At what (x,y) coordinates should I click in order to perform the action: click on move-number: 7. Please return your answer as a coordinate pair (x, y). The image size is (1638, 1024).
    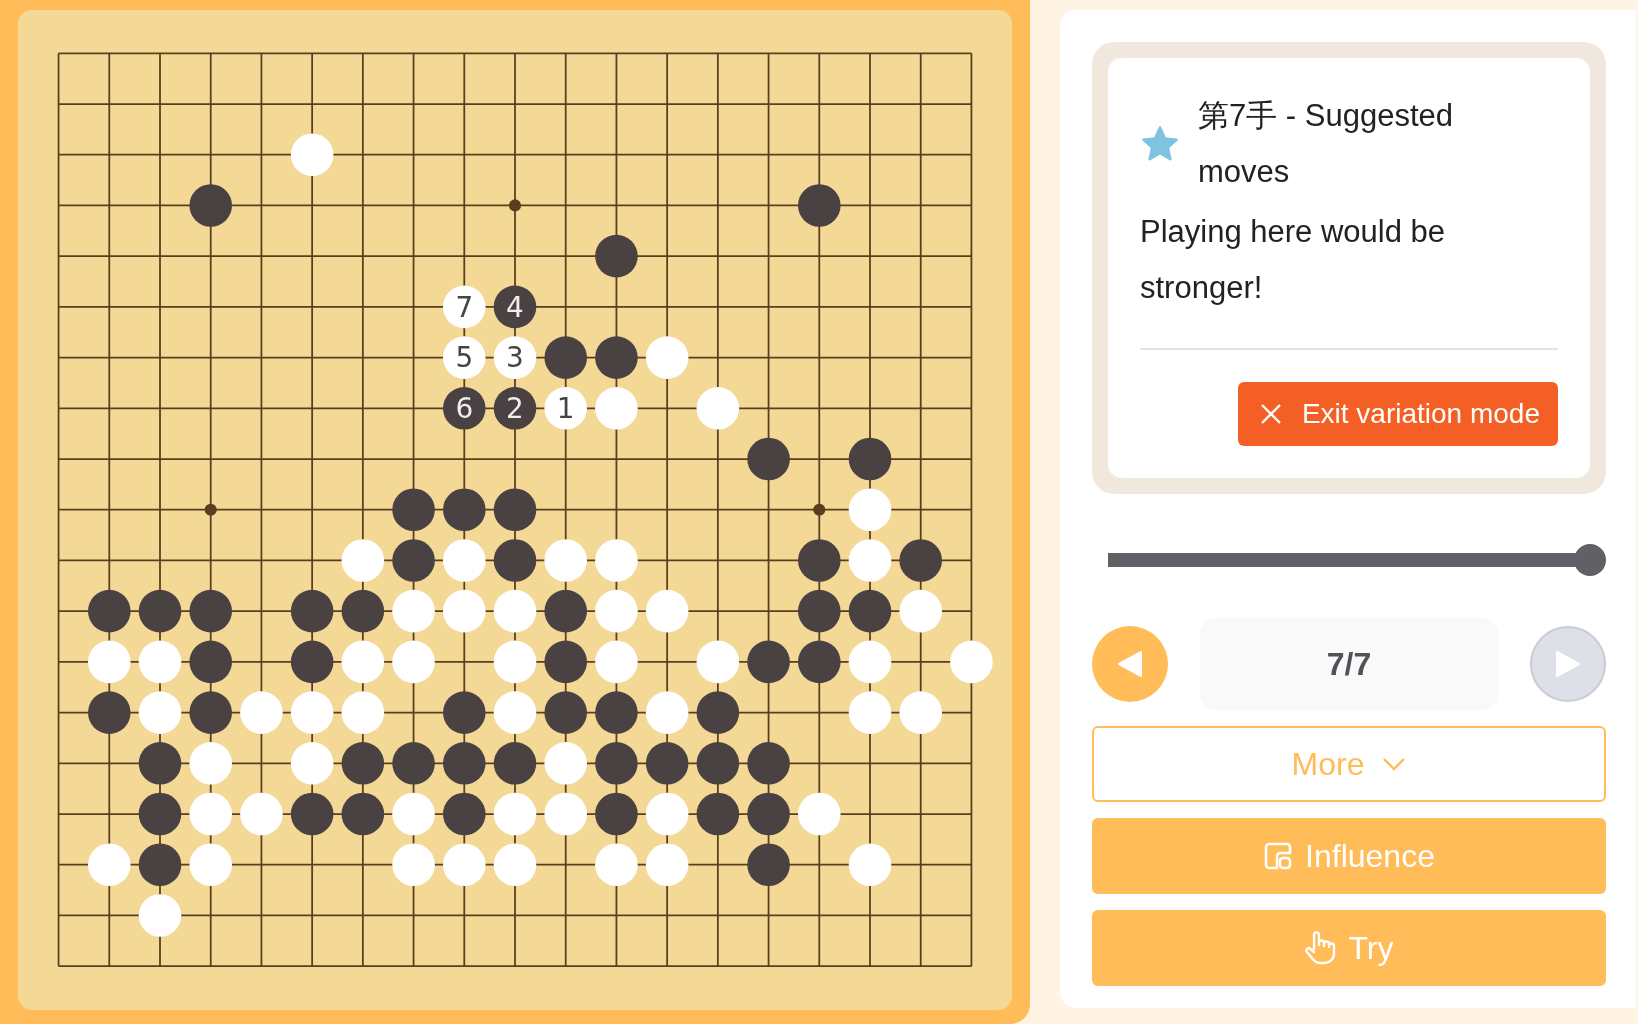
    Looking at the image, I should click on (464, 307).